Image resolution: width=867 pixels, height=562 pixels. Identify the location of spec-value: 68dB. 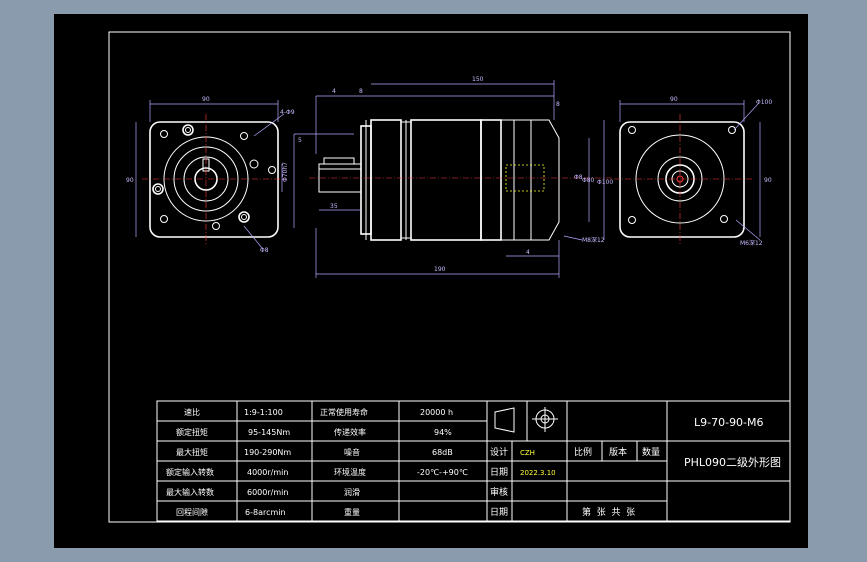
(442, 452).